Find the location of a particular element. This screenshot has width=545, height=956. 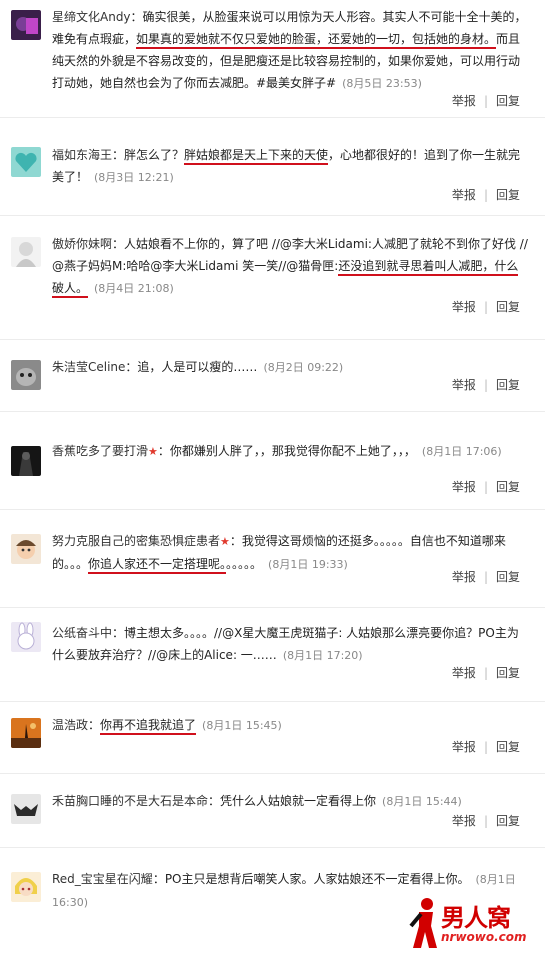

username-link: 星缔文化Andy is located at coordinates (91, 17).